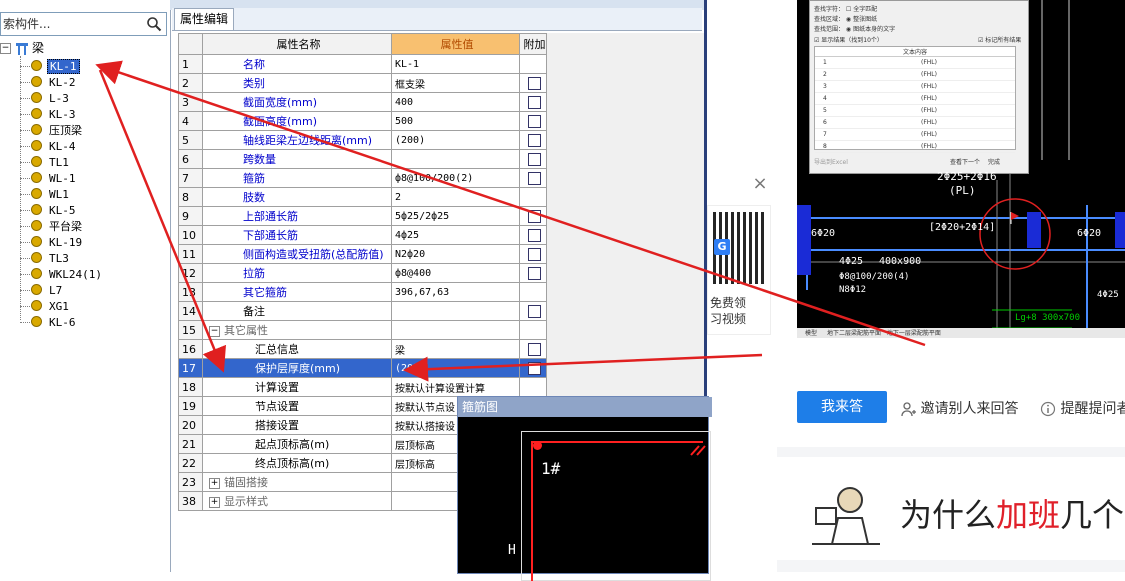 The height and width of the screenshot is (581, 1125). I want to click on property-value: 396,67,63, so click(455, 292).